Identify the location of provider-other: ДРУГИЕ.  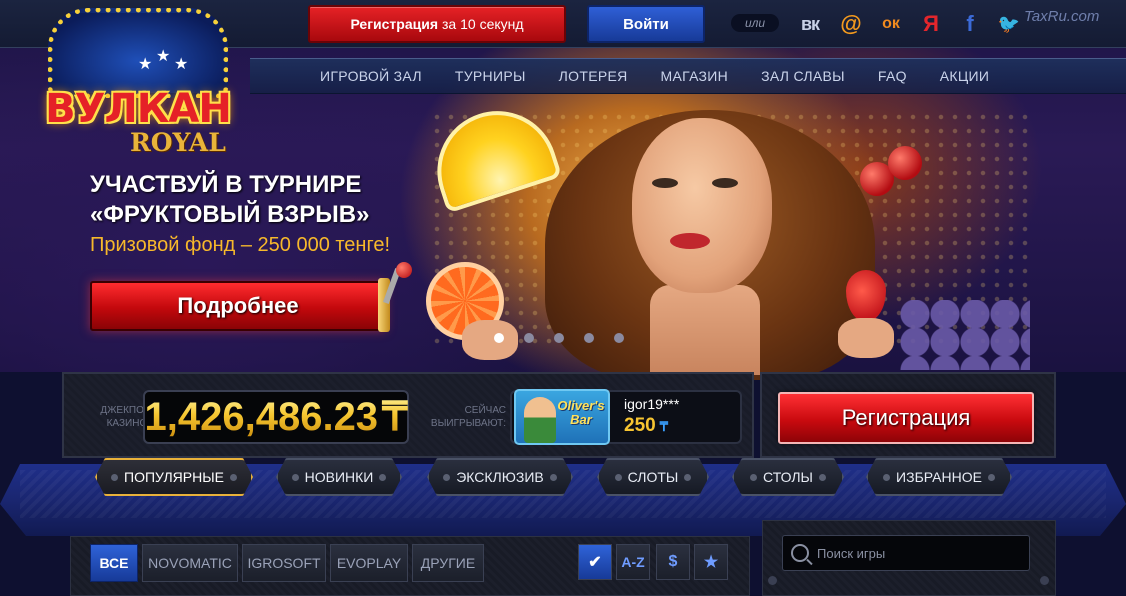
(448, 563).